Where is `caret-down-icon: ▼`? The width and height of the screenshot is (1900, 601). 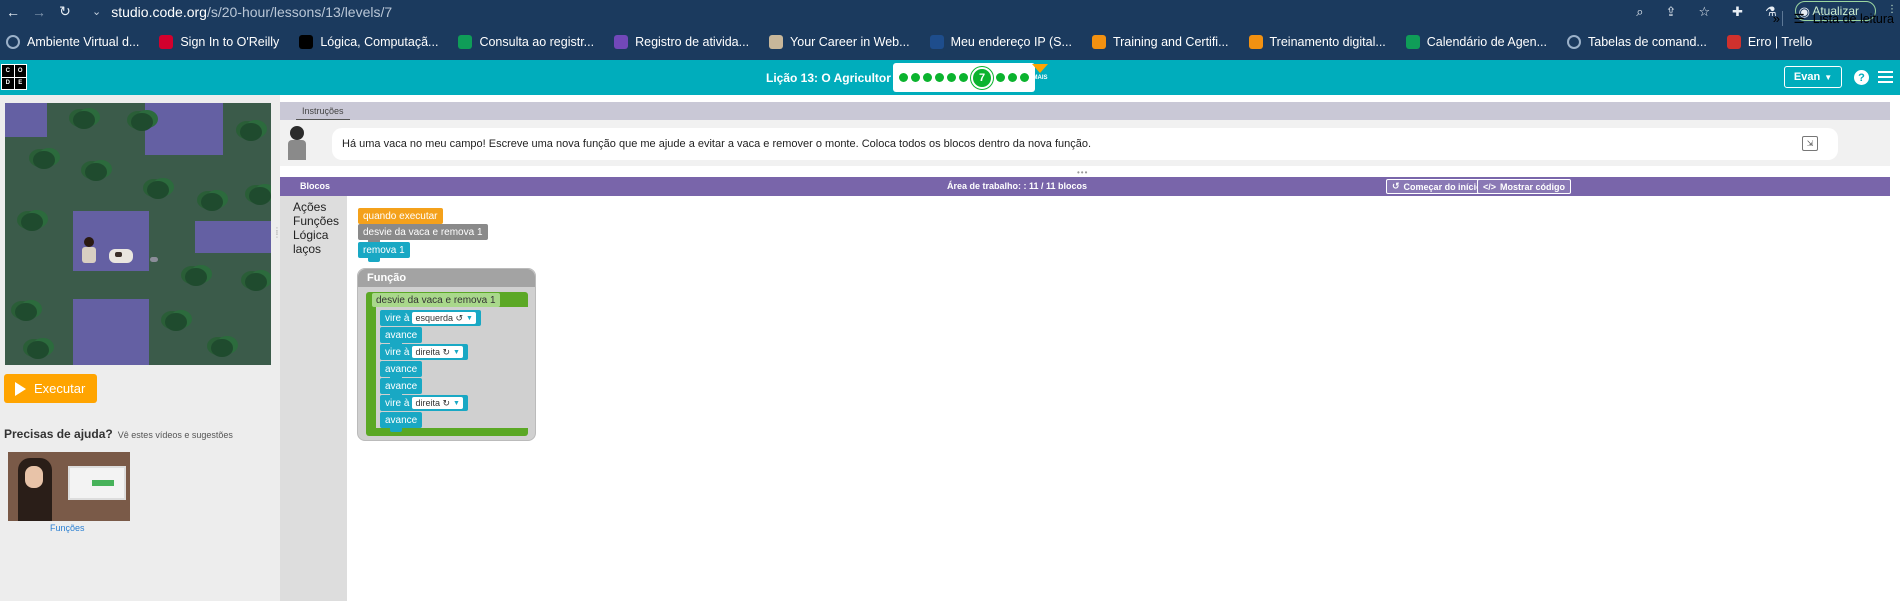 caret-down-icon: ▼ is located at coordinates (1828, 77).